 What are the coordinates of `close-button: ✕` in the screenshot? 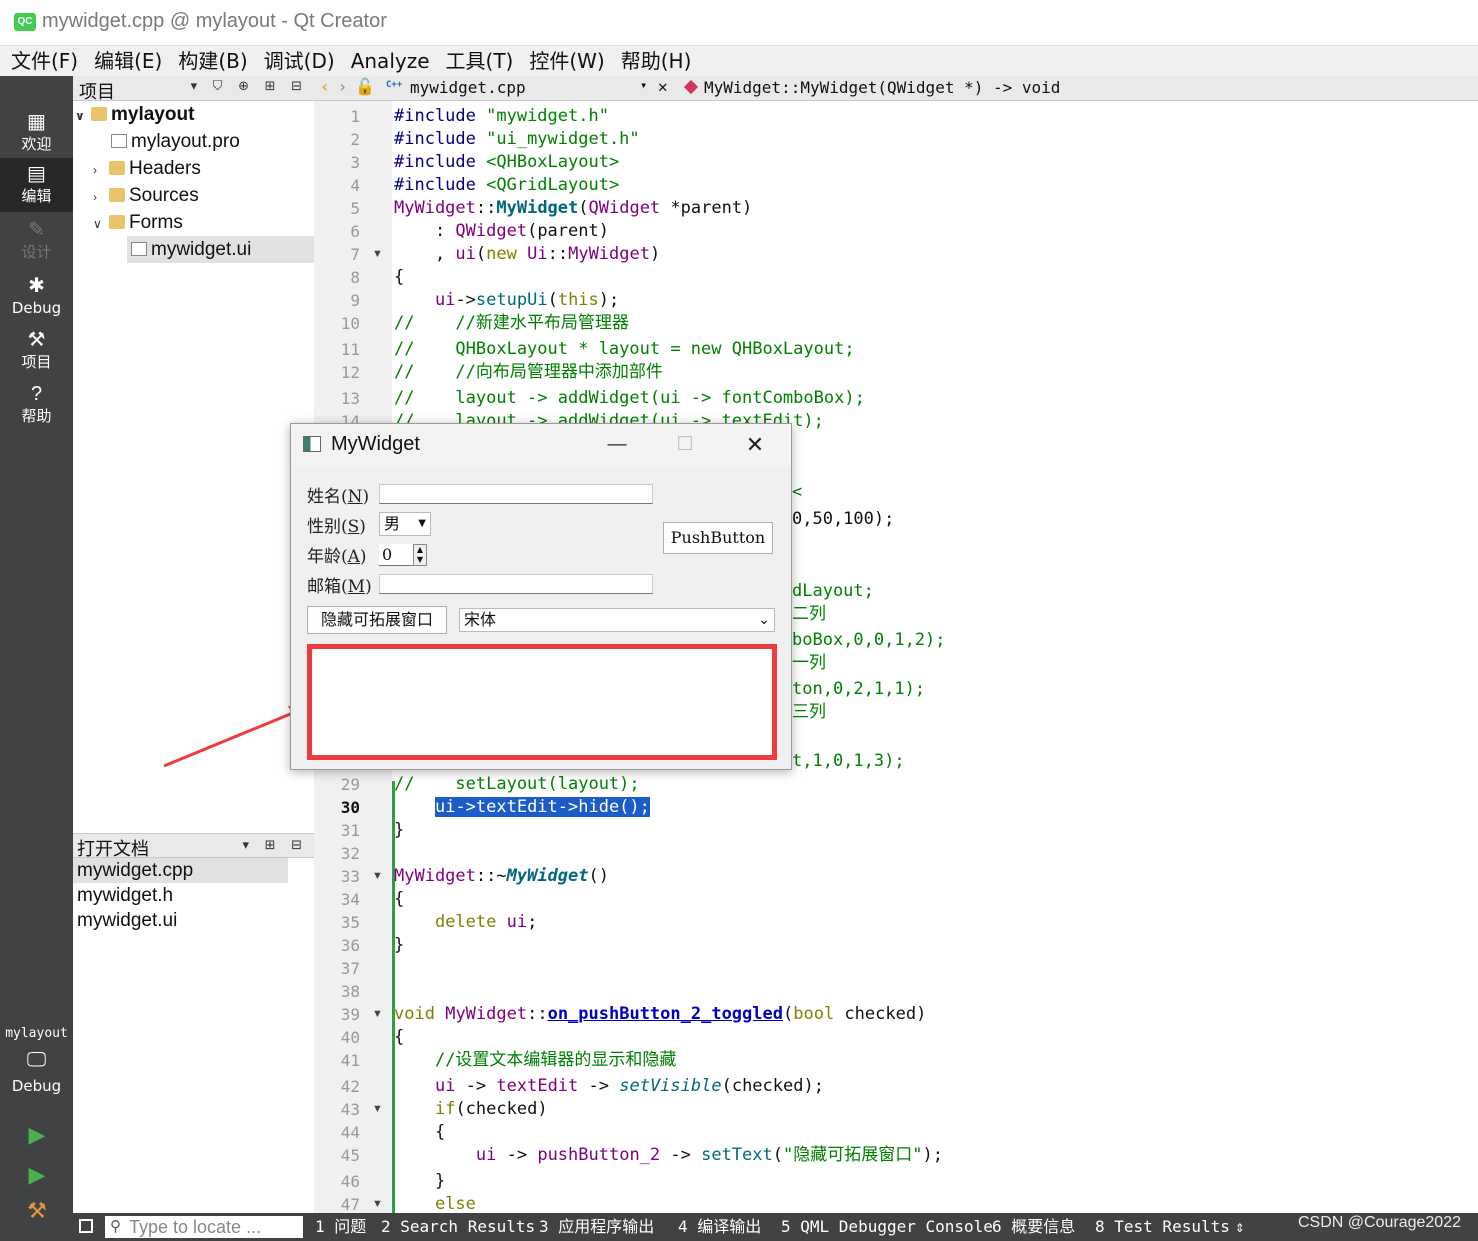 It's located at (755, 445).